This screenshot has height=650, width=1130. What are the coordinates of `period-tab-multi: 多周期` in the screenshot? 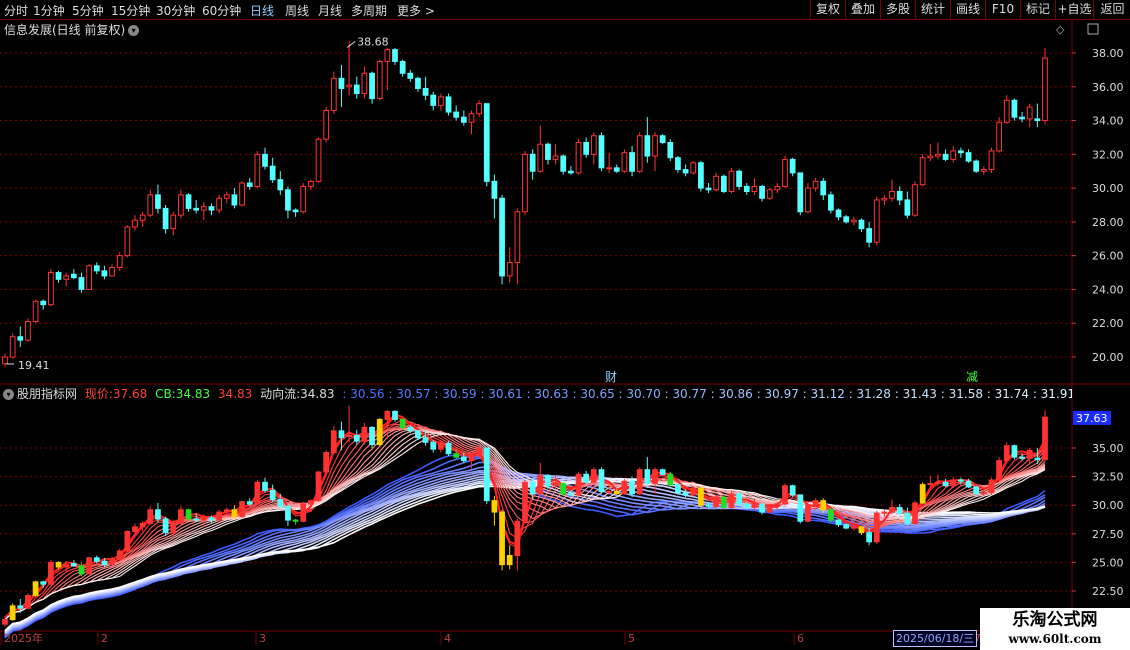 It's located at (369, 10).